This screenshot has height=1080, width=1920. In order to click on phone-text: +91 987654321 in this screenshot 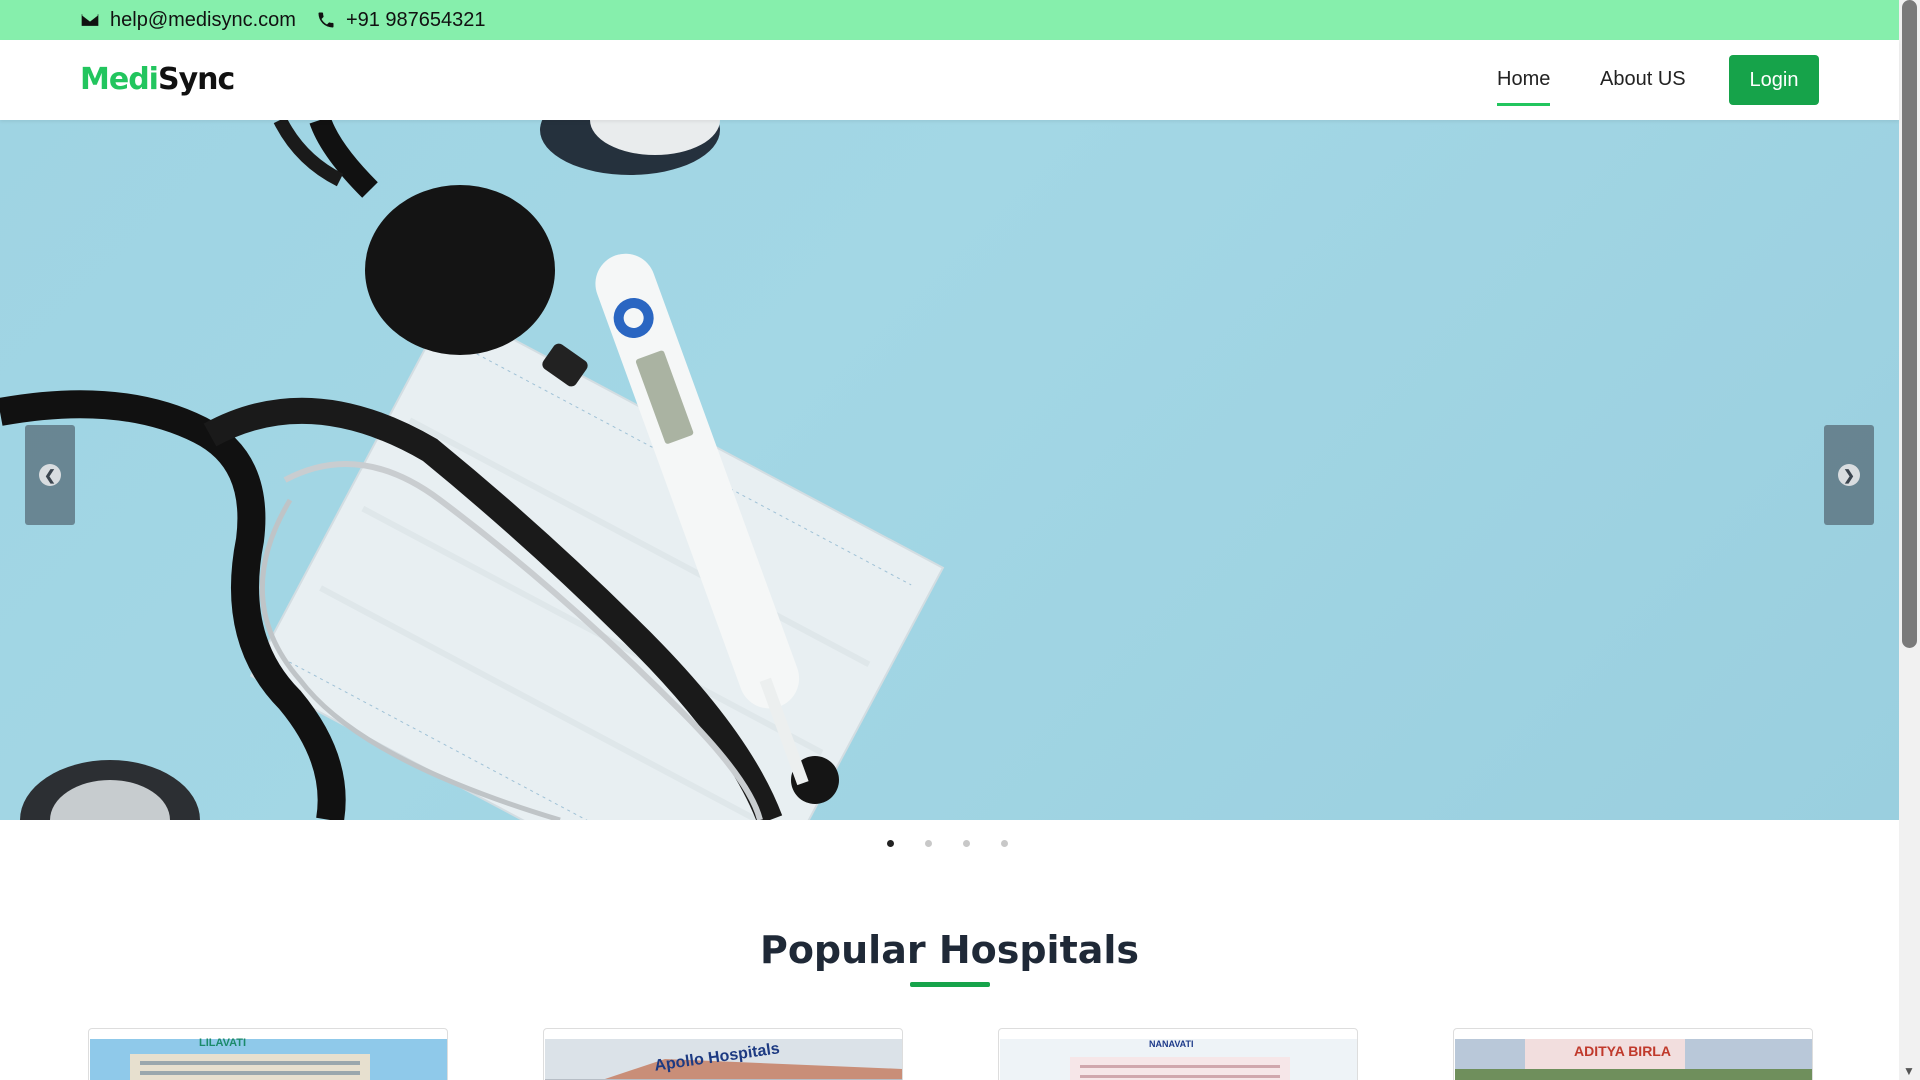, I will do `click(415, 19)`.